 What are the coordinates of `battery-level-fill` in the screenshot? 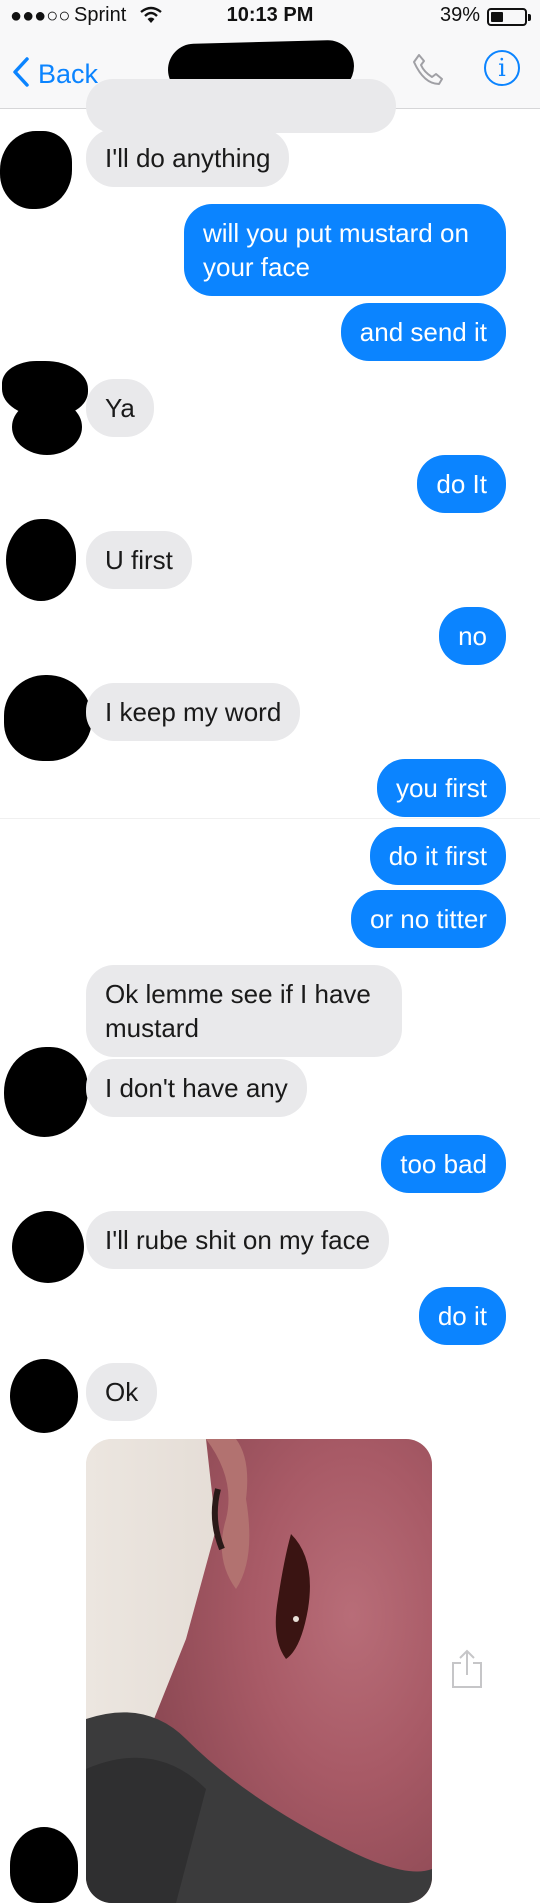 It's located at (497, 17).